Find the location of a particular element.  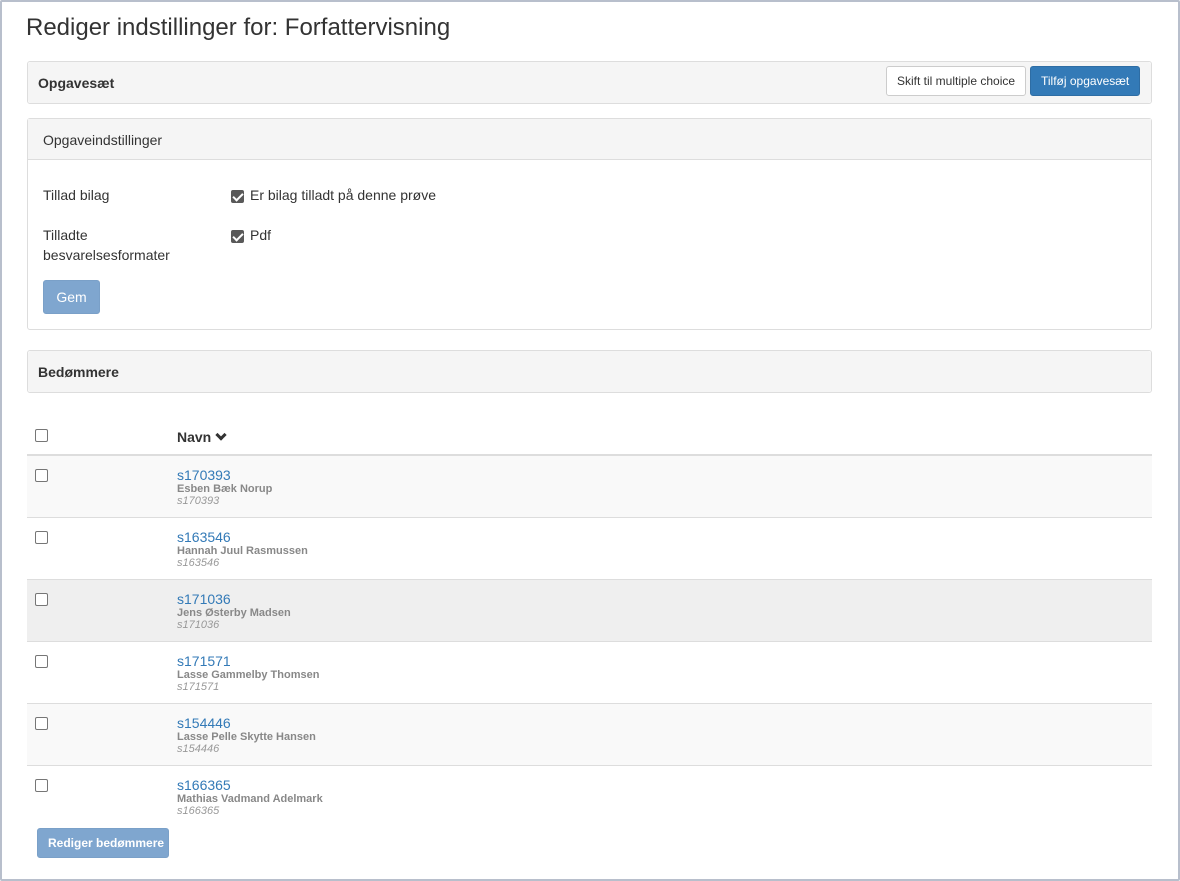

row-id-link: s171036 is located at coordinates (204, 599).